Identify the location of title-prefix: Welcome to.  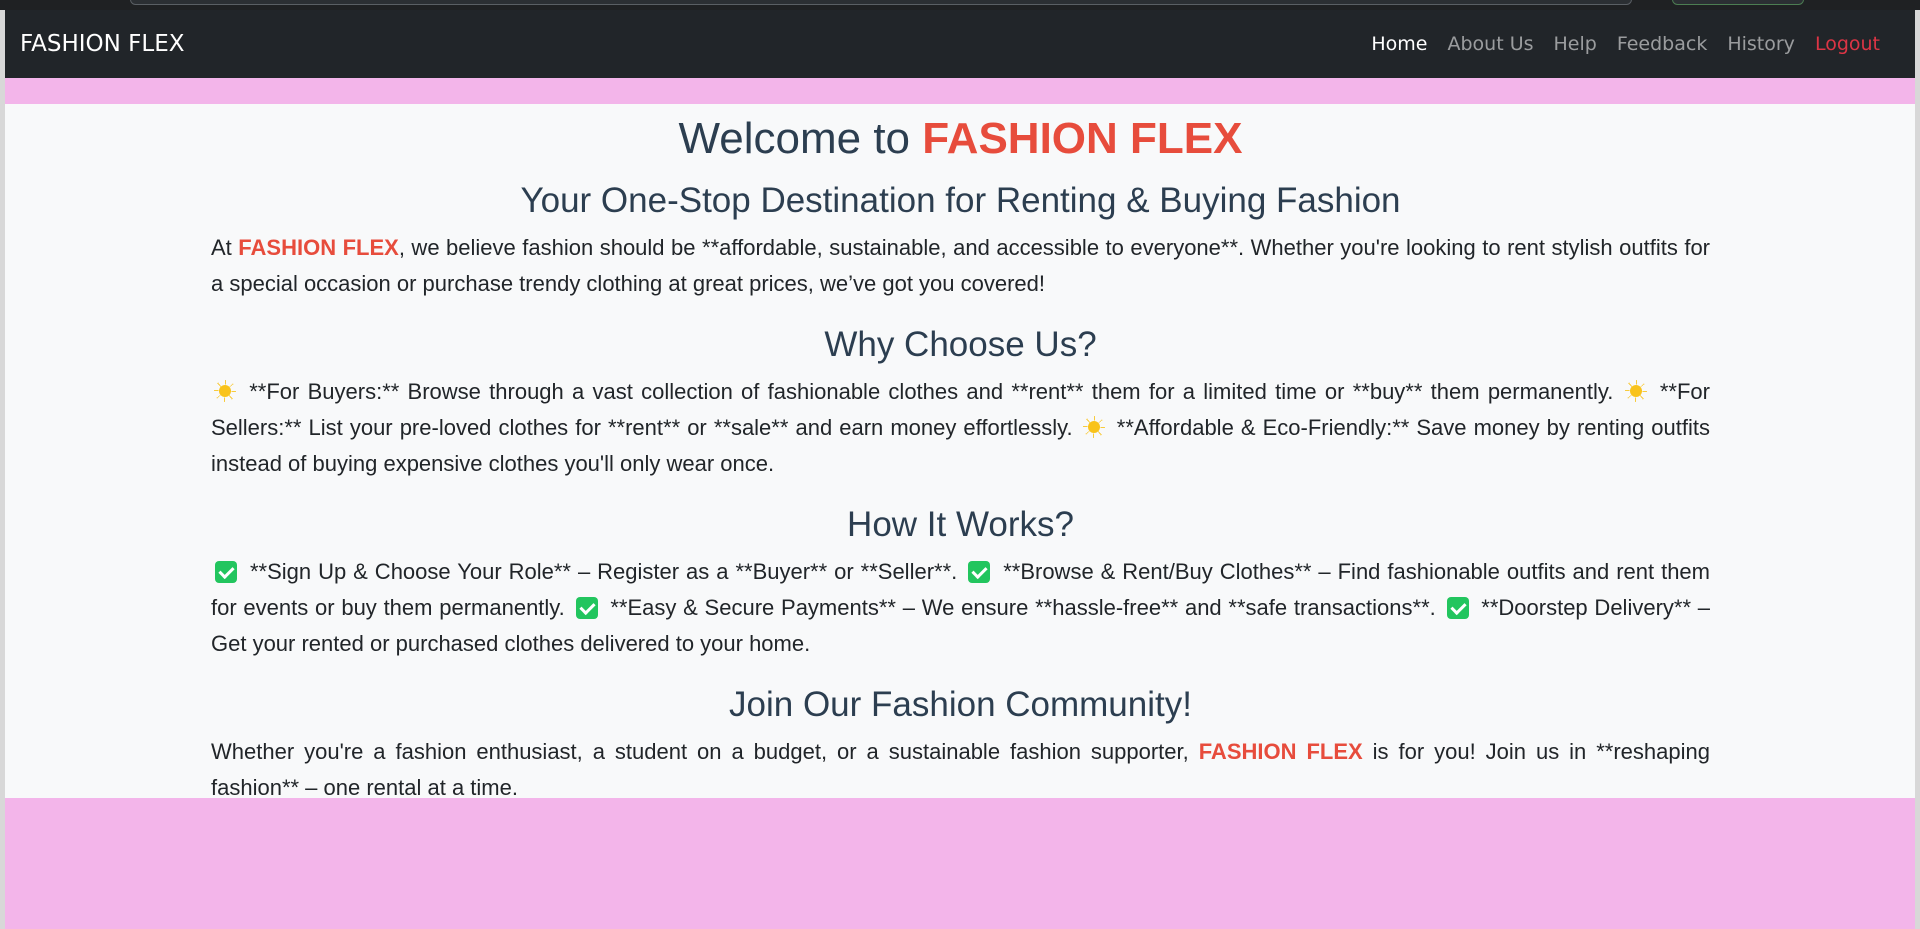
(800, 138).